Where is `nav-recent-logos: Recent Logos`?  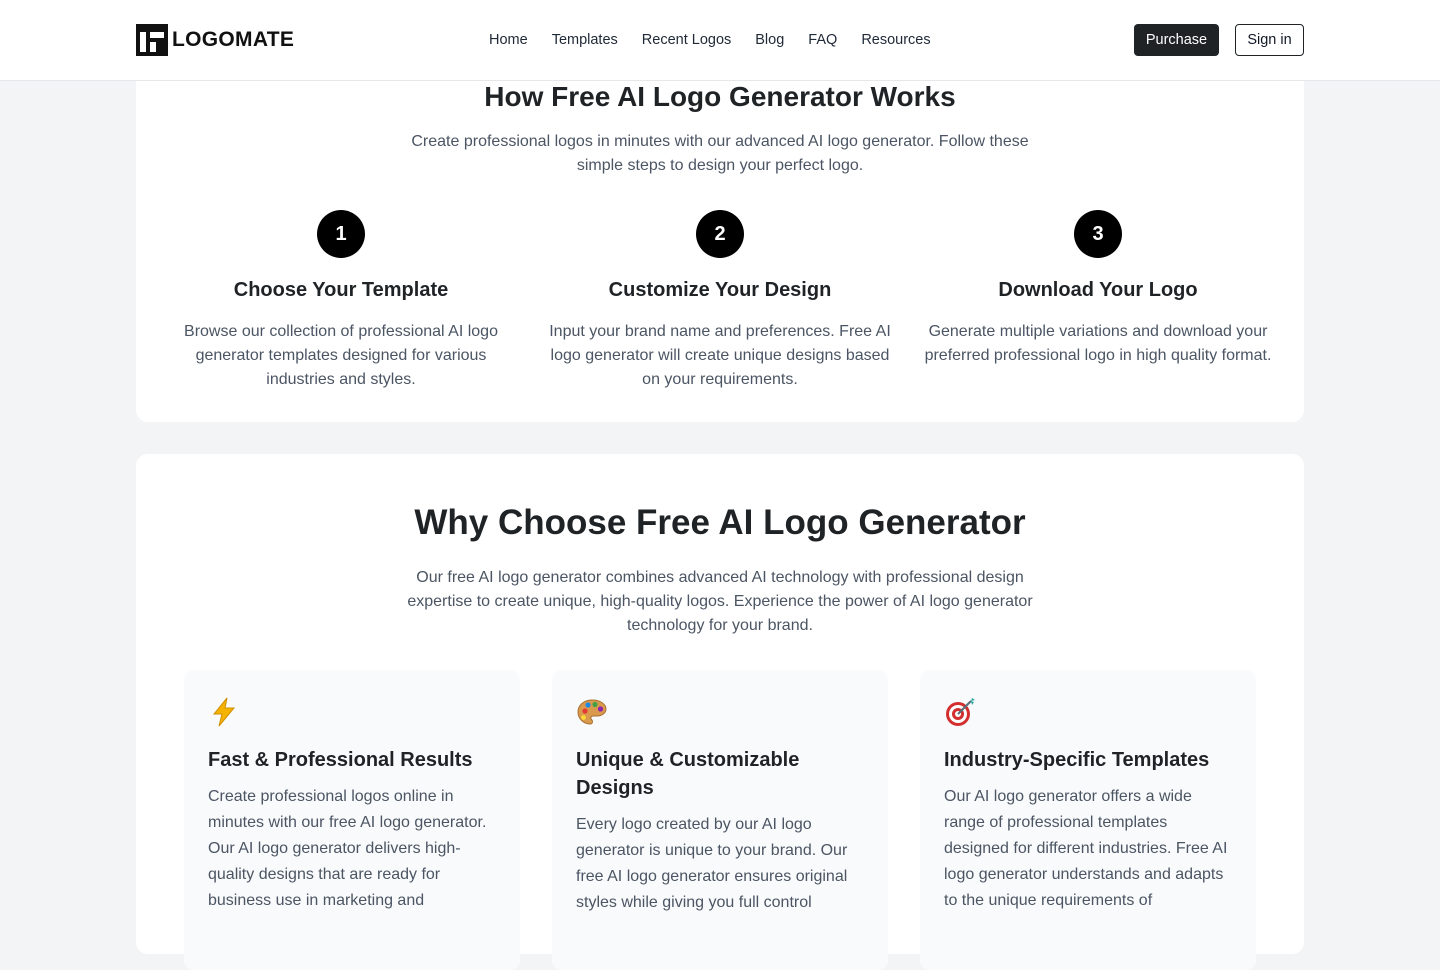
nav-recent-logos: Recent Logos is located at coordinates (686, 40).